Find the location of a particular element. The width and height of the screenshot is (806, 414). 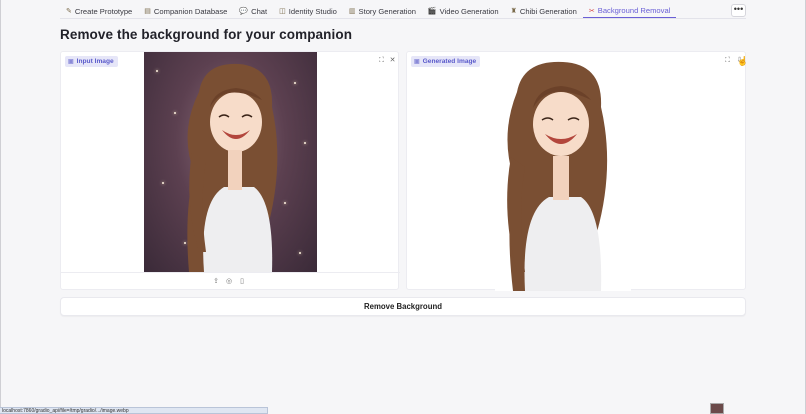

chat-icon: 💬 is located at coordinates (244, 11).